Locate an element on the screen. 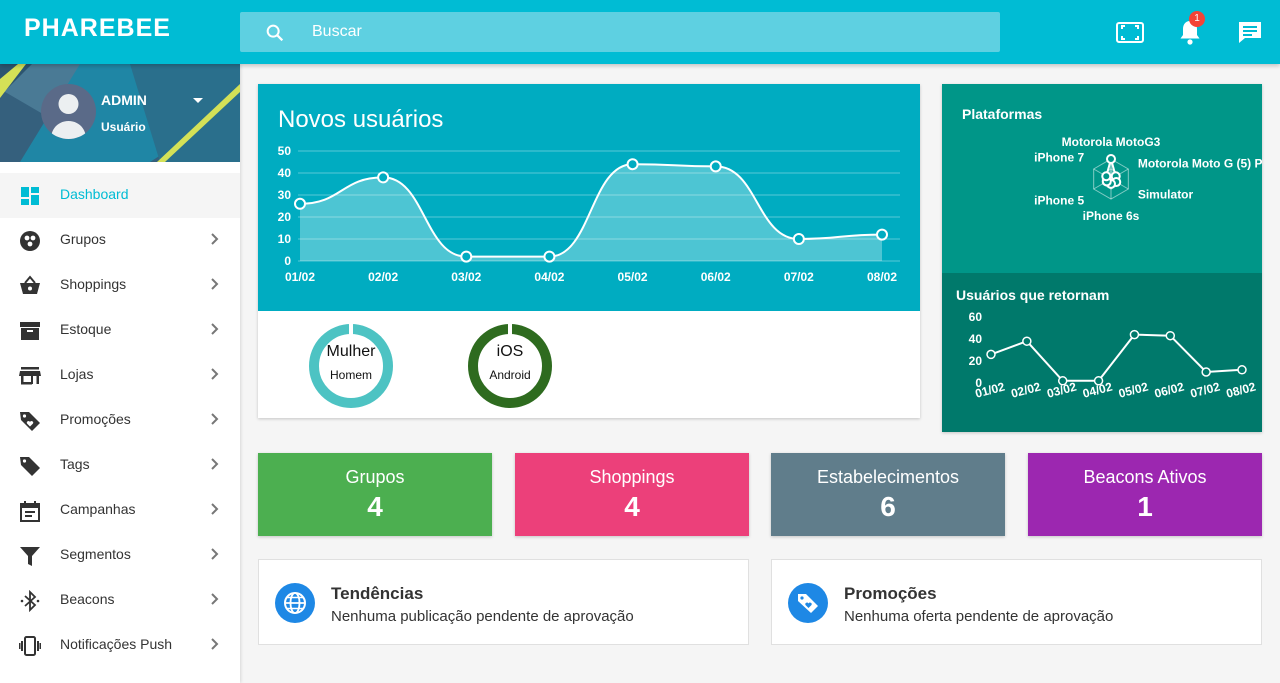  profile-background is located at coordinates (120, 113).